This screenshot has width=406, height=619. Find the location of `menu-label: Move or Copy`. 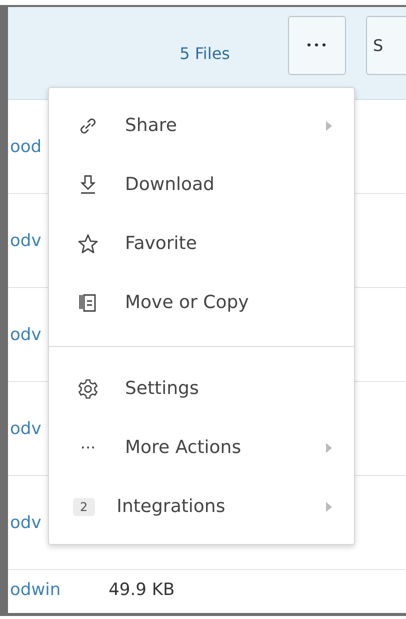

menu-label: Move or Copy is located at coordinates (187, 302).